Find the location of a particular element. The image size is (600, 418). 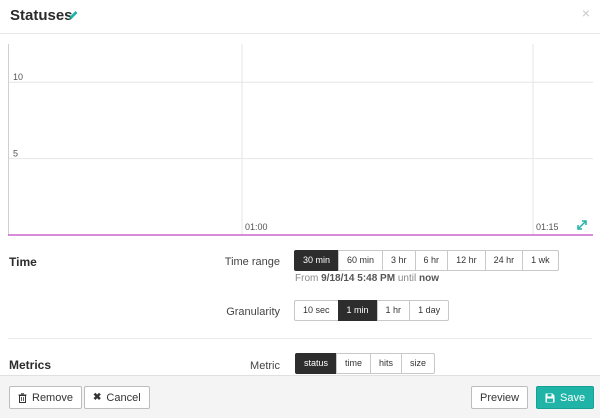

preview-button-label: Preview is located at coordinates (500, 397).